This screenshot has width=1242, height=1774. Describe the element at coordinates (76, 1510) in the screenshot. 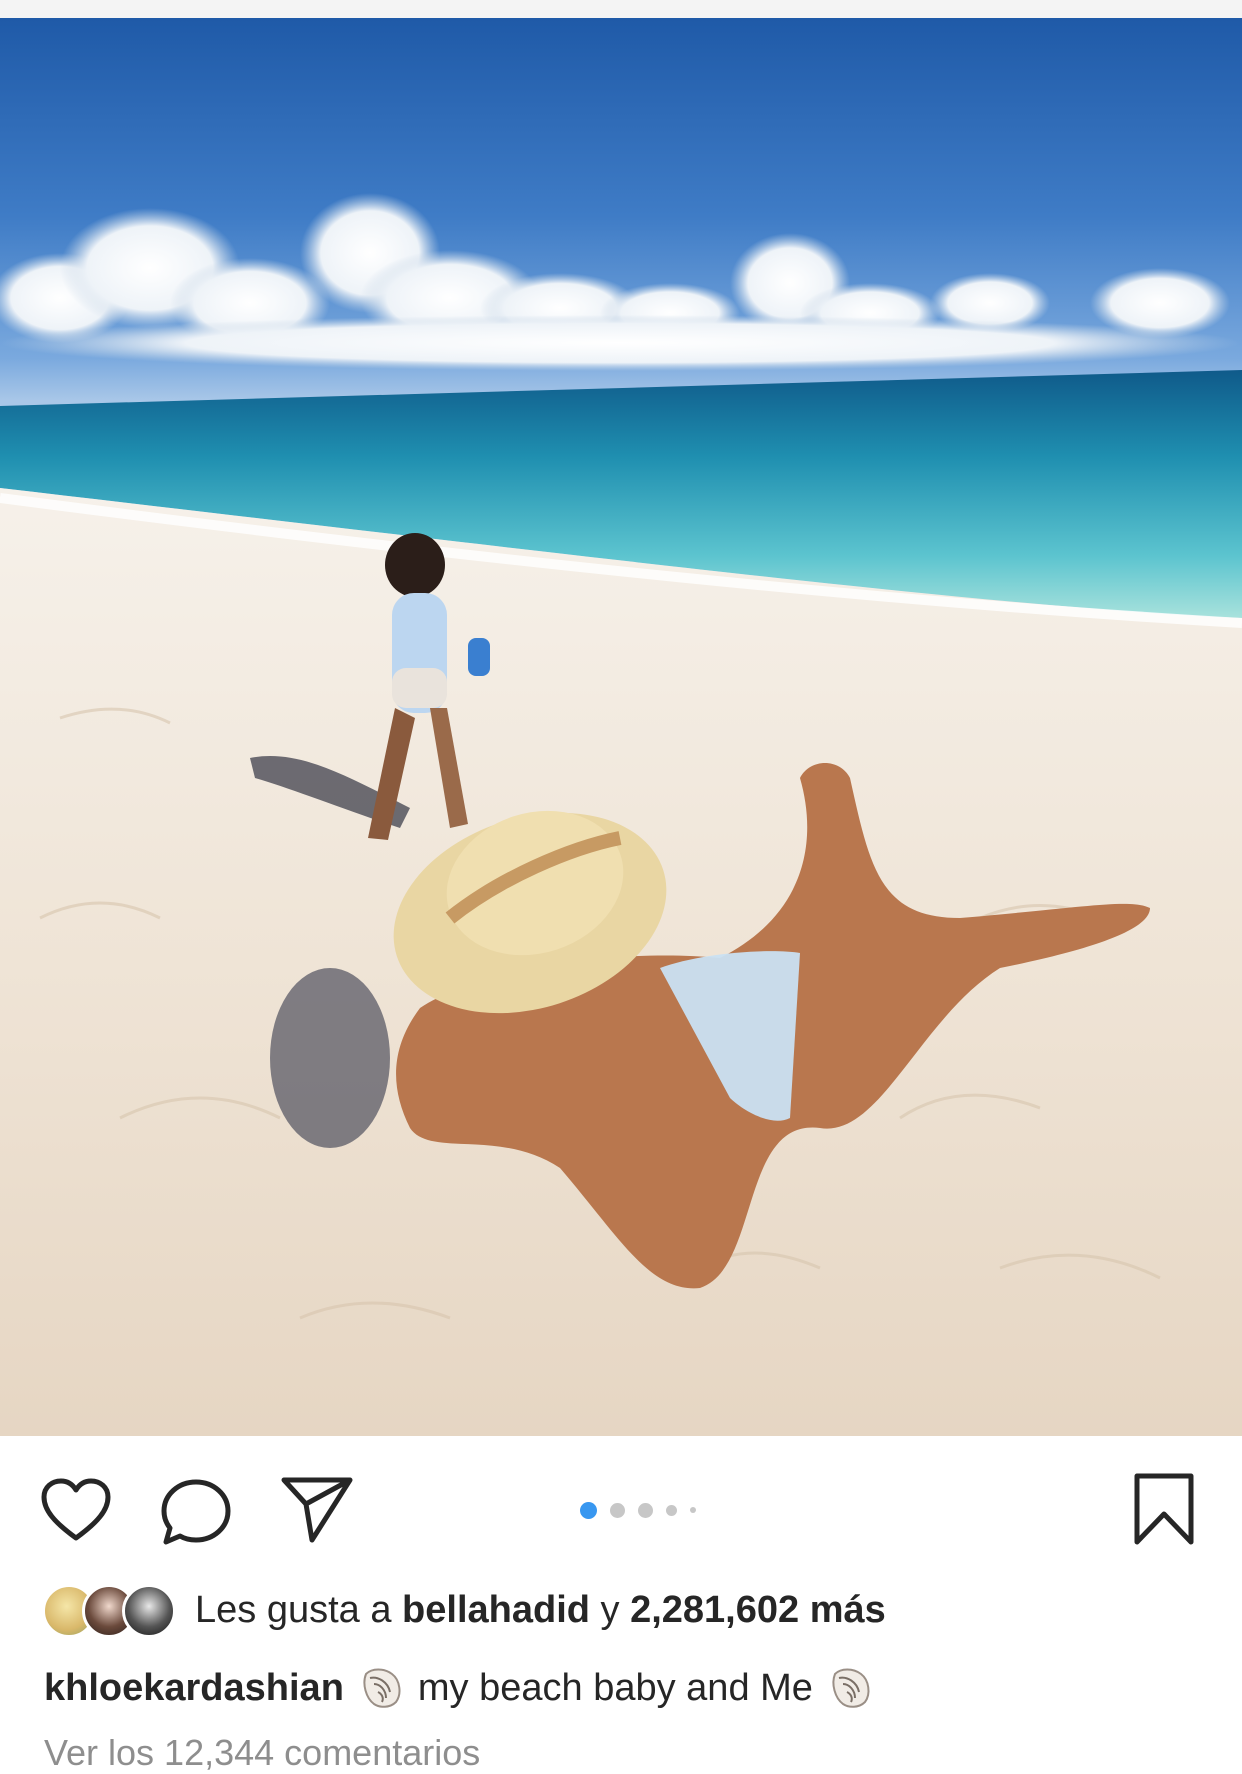

I see `heart-icon` at that location.